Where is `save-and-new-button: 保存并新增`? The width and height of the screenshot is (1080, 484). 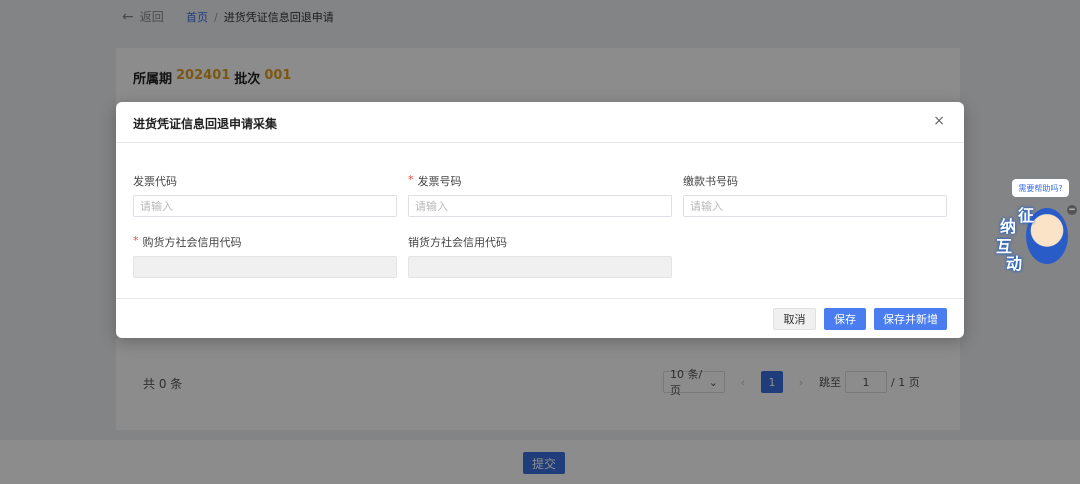 save-and-new-button: 保存并新增 is located at coordinates (910, 319).